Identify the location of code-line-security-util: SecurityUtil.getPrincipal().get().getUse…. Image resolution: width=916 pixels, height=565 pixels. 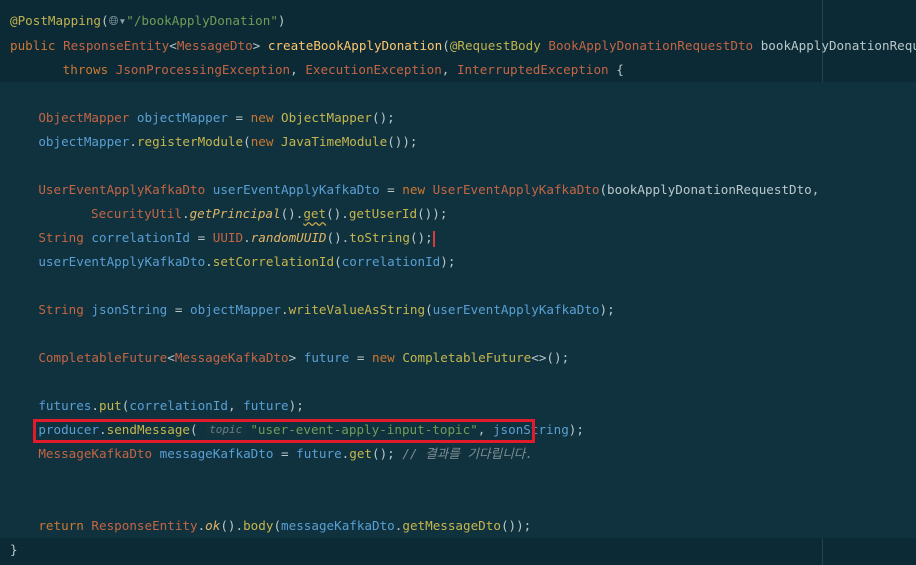
(458, 214).